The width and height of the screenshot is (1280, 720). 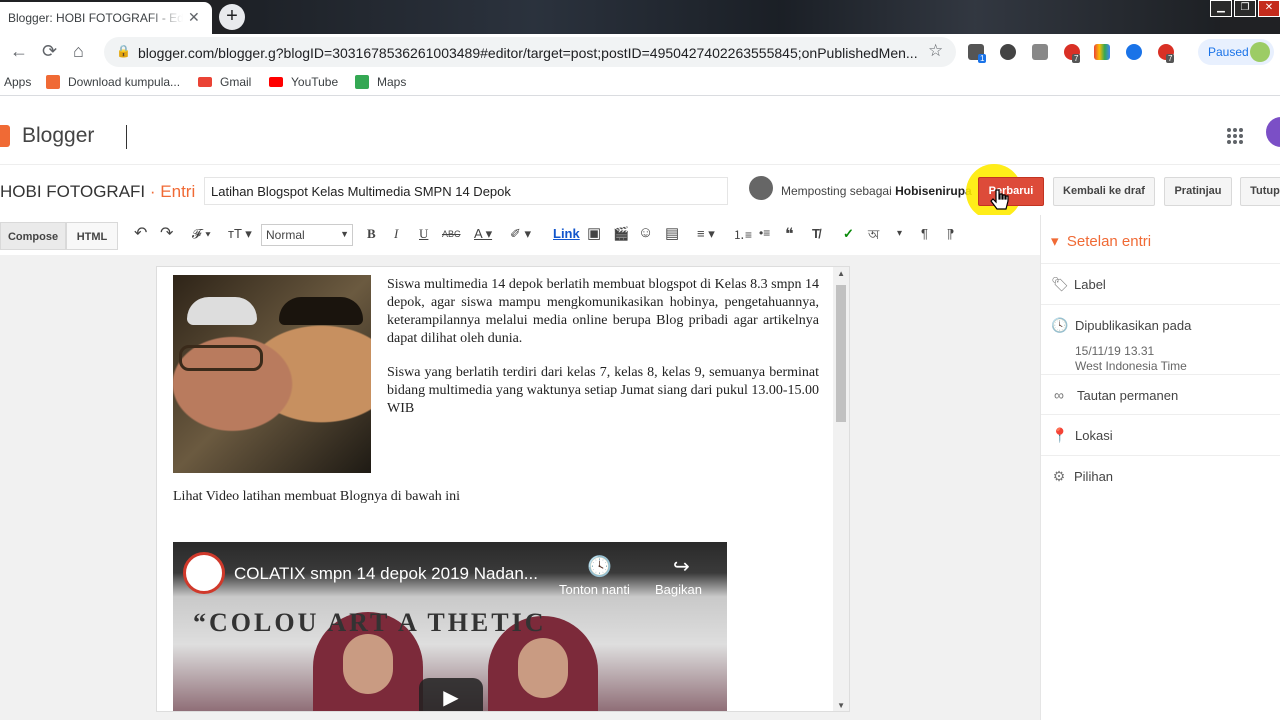 I want to click on bookmark-star-icon: ☆, so click(x=935, y=51).